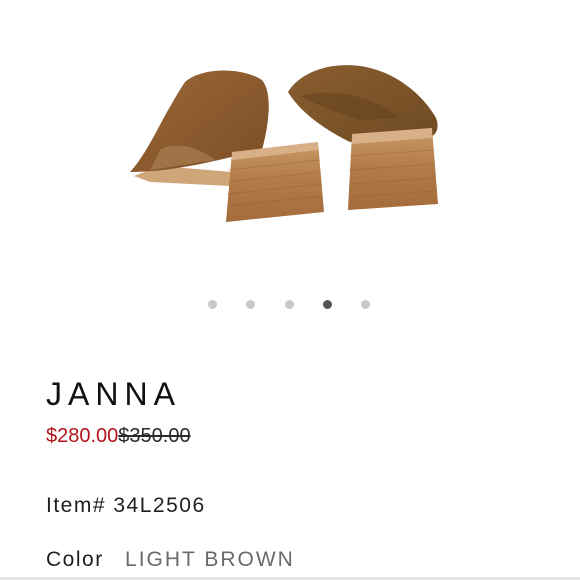  I want to click on carousel-pagination, so click(290, 306).